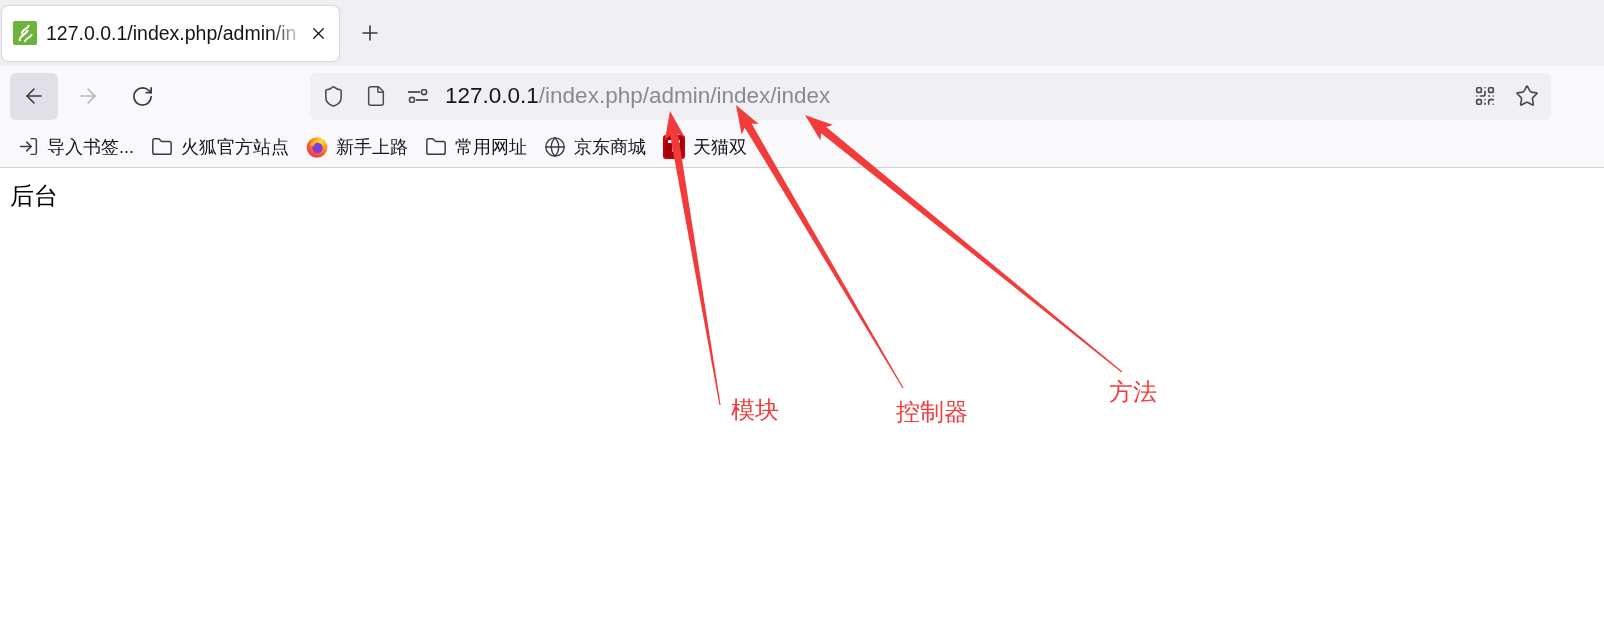  Describe the element at coordinates (930, 96) in the screenshot. I see `address-bar: 127.0.0.1/index.php/admin/index/index` at that location.